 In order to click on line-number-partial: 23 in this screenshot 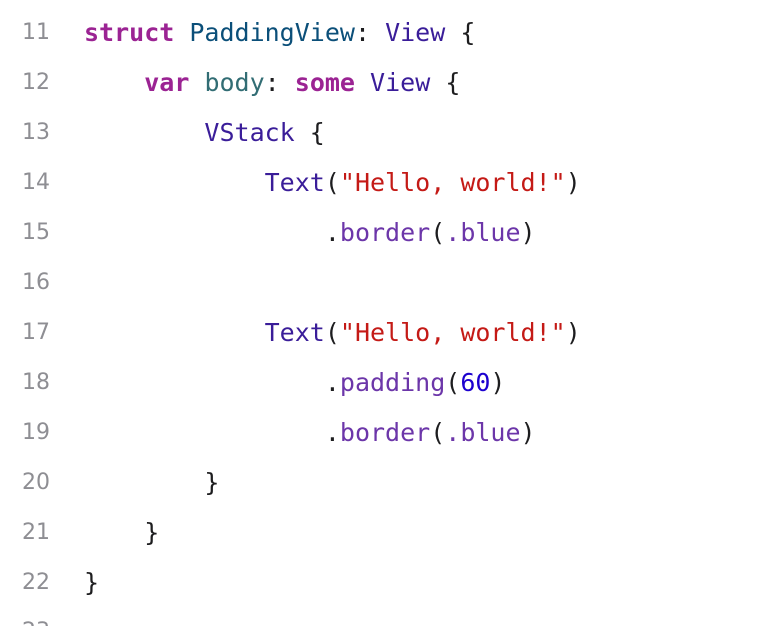, I will do `click(31, 621)`.